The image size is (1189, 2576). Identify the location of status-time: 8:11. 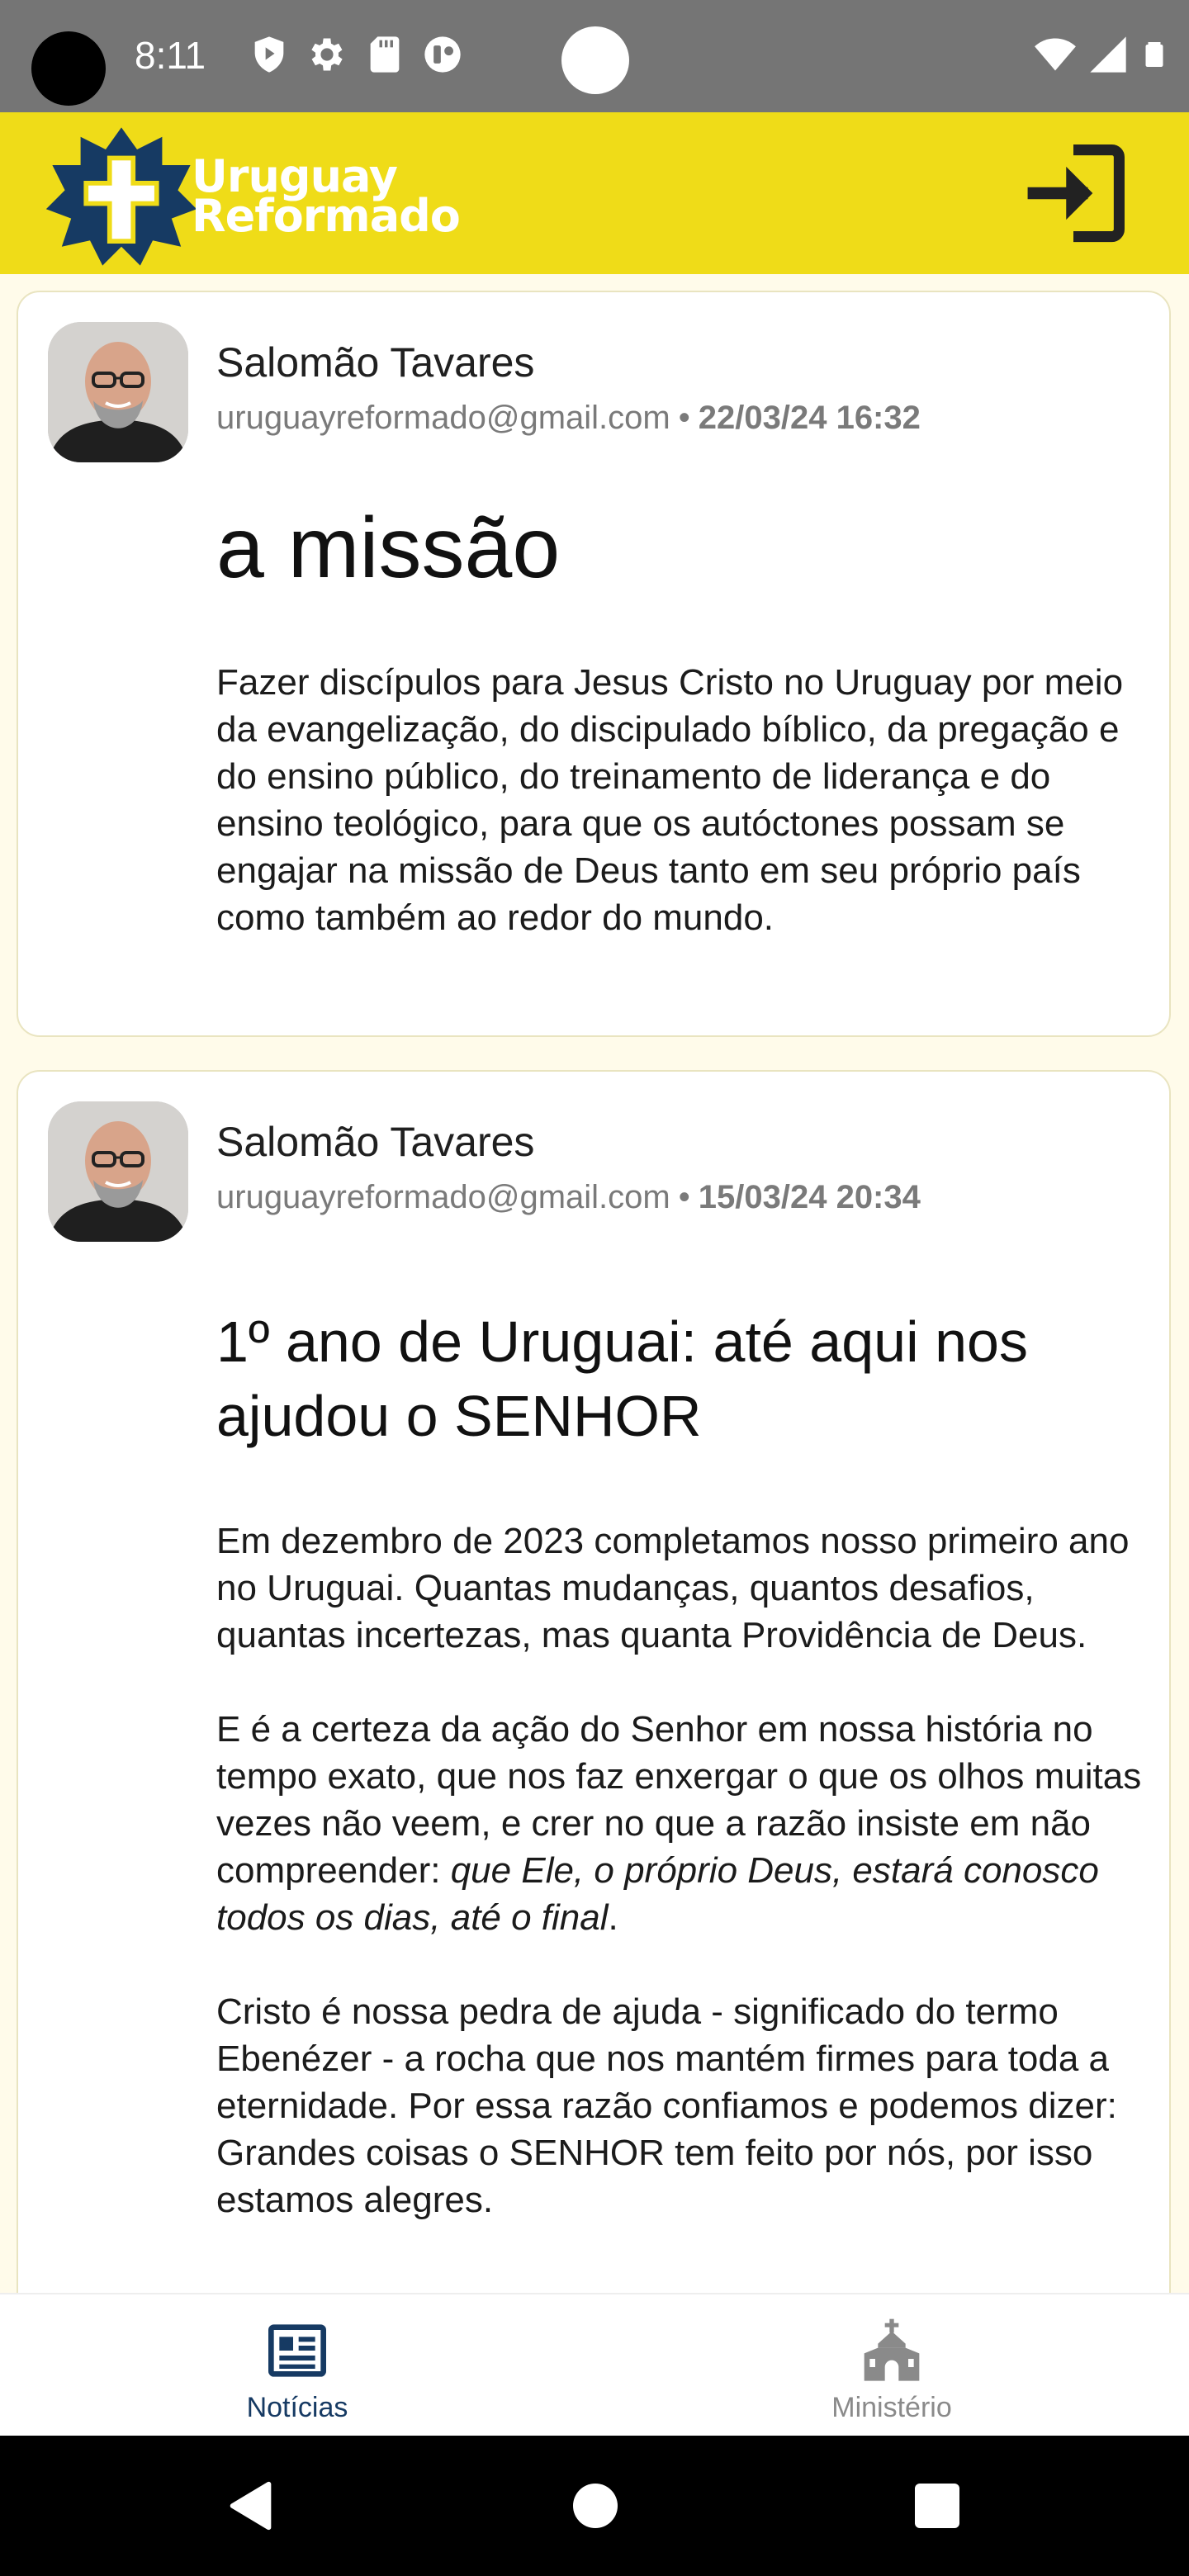
(170, 55).